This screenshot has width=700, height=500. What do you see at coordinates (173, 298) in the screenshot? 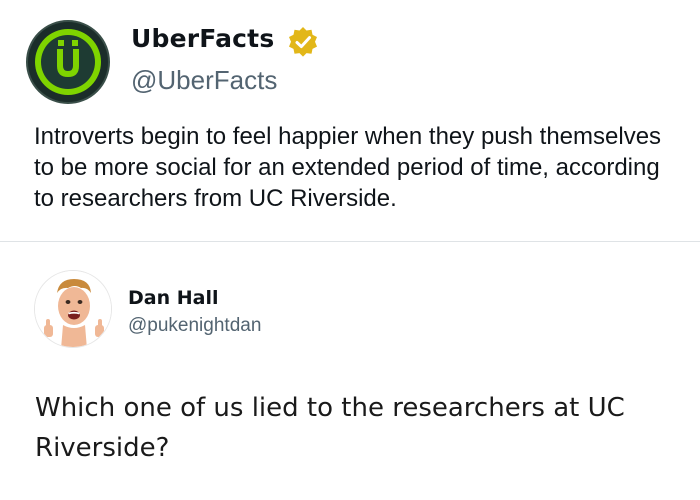
I see `display-name: Dan Hall` at bounding box center [173, 298].